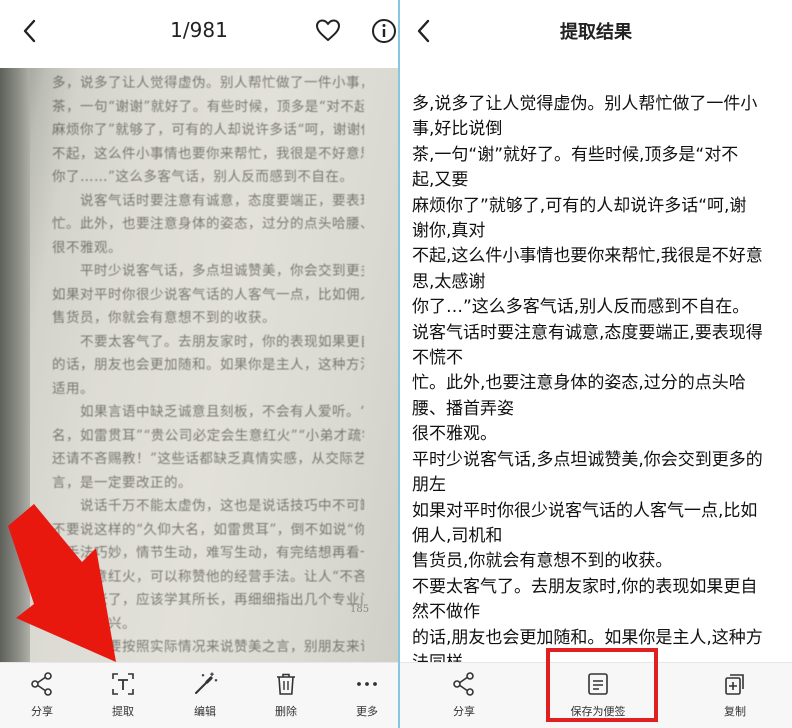  What do you see at coordinates (734, 684) in the screenshot?
I see `copy-icon` at bounding box center [734, 684].